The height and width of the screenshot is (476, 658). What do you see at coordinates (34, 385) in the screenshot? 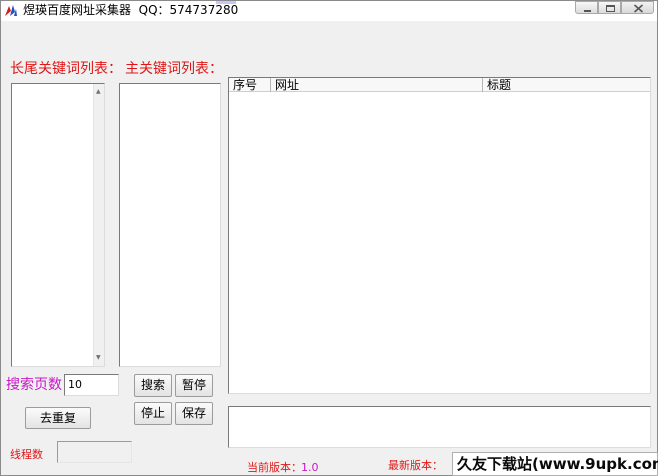
I see `search-pages-label: 搜索页数` at bounding box center [34, 385].